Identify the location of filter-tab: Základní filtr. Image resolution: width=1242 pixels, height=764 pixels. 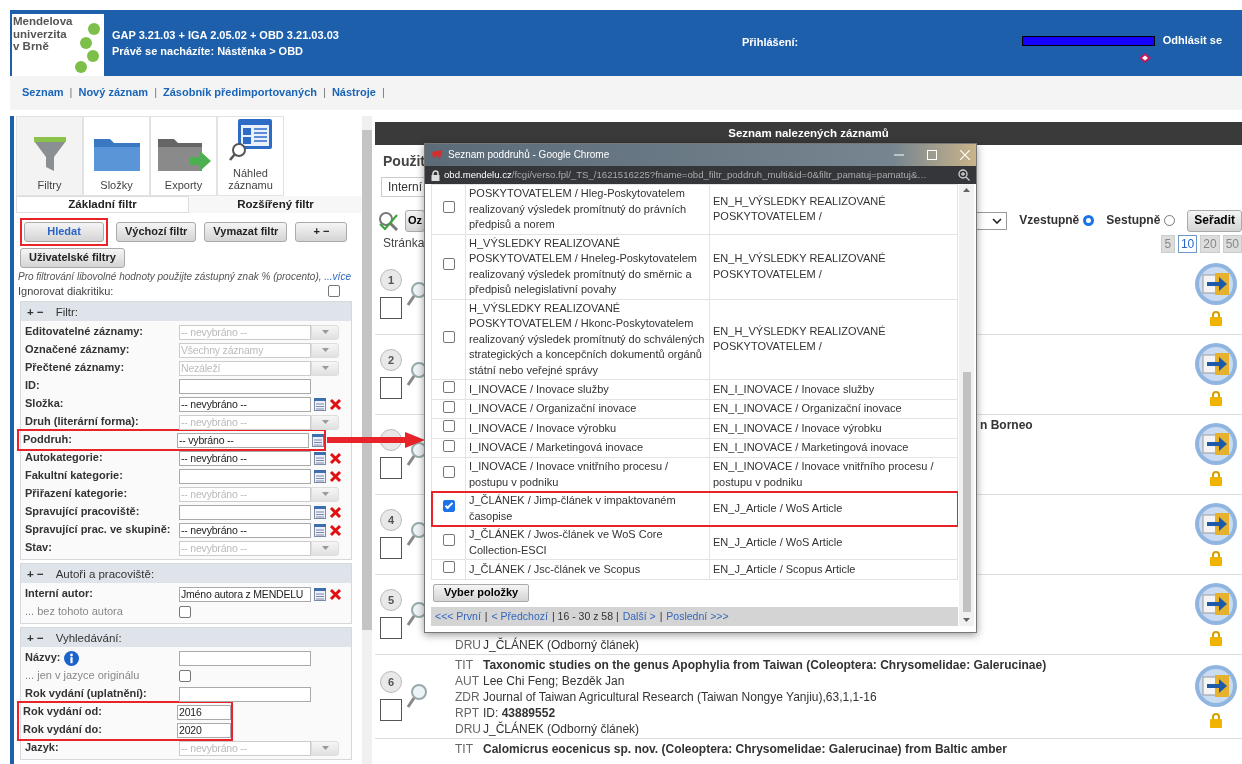
(102, 204).